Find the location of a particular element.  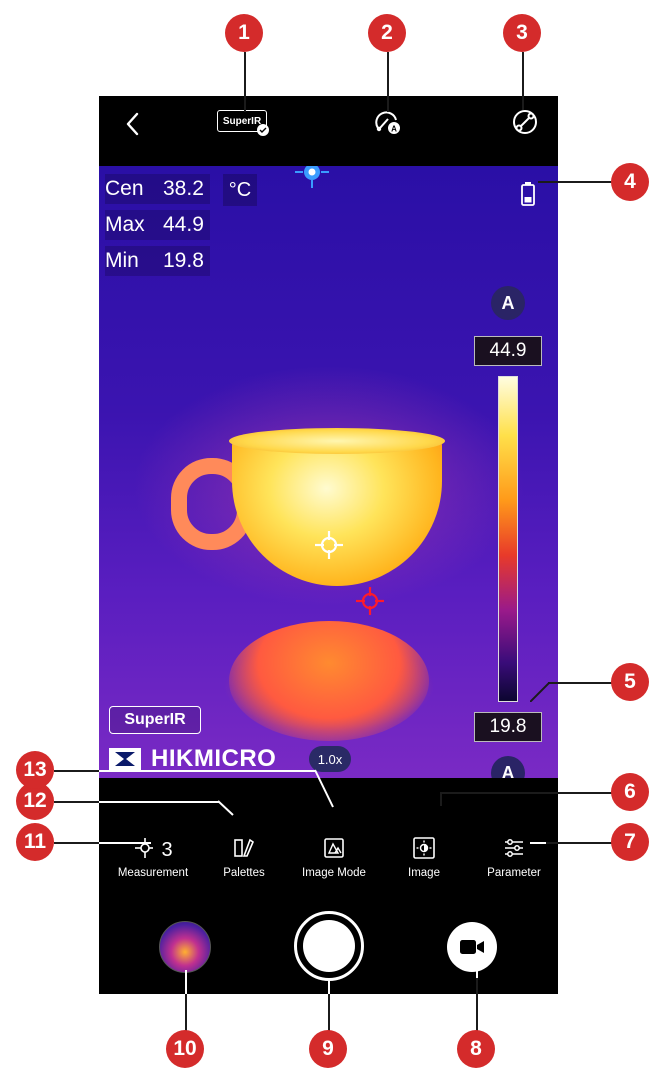

max-value: 44.9 is located at coordinates (183, 224).